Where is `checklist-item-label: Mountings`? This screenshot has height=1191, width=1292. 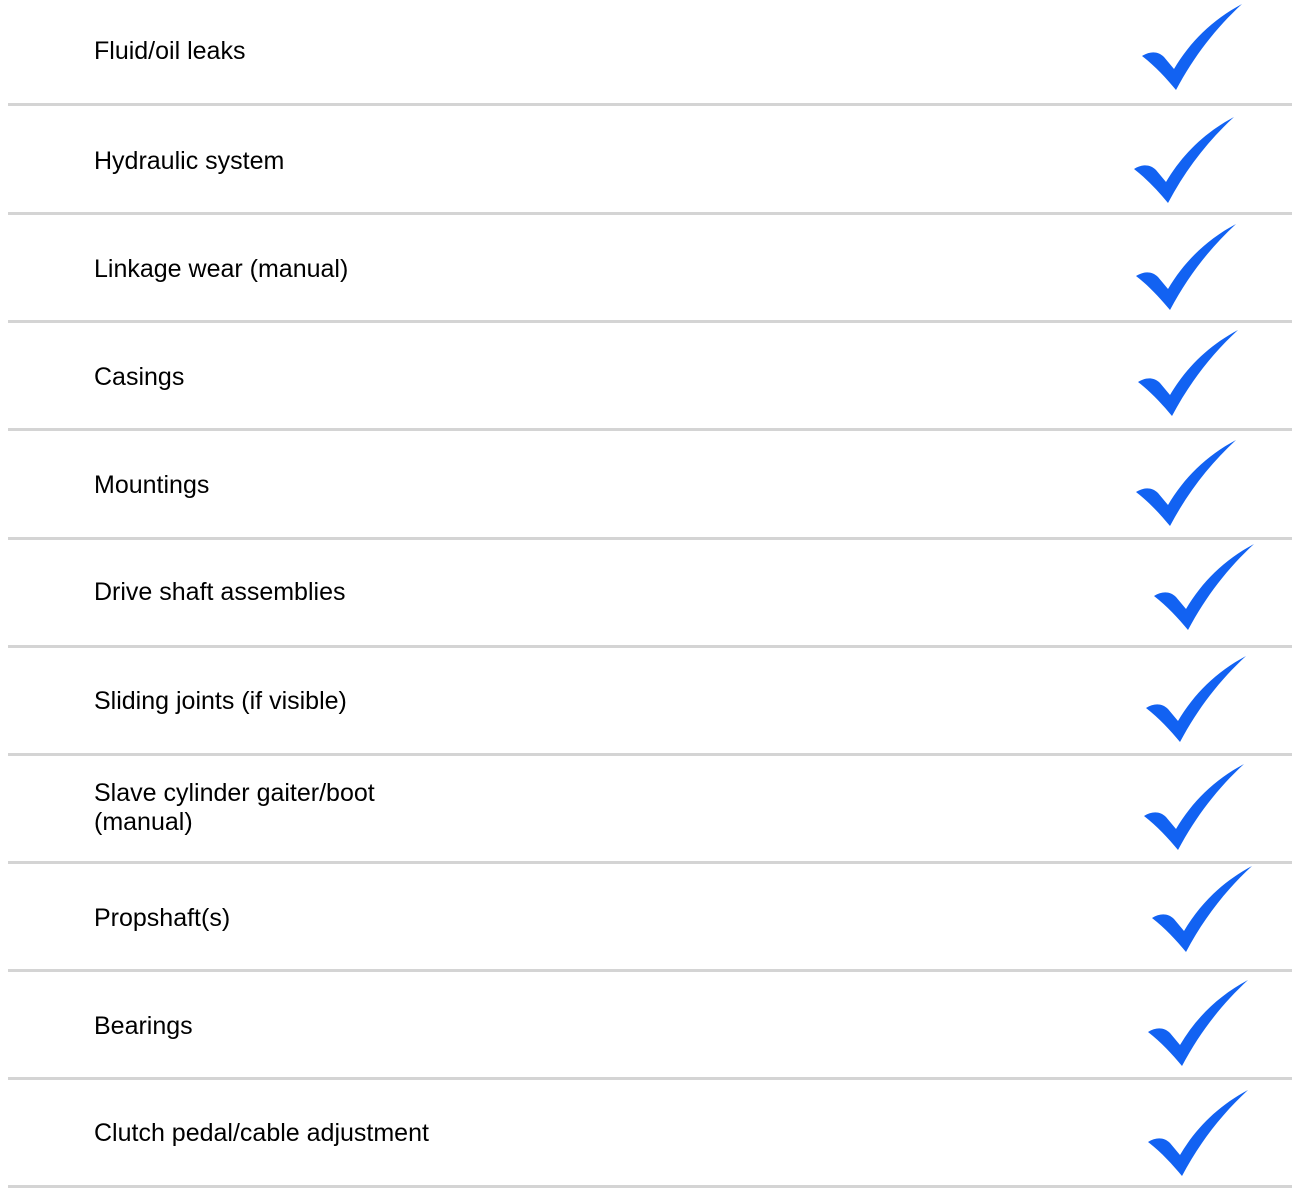 checklist-item-label: Mountings is located at coordinates (152, 485).